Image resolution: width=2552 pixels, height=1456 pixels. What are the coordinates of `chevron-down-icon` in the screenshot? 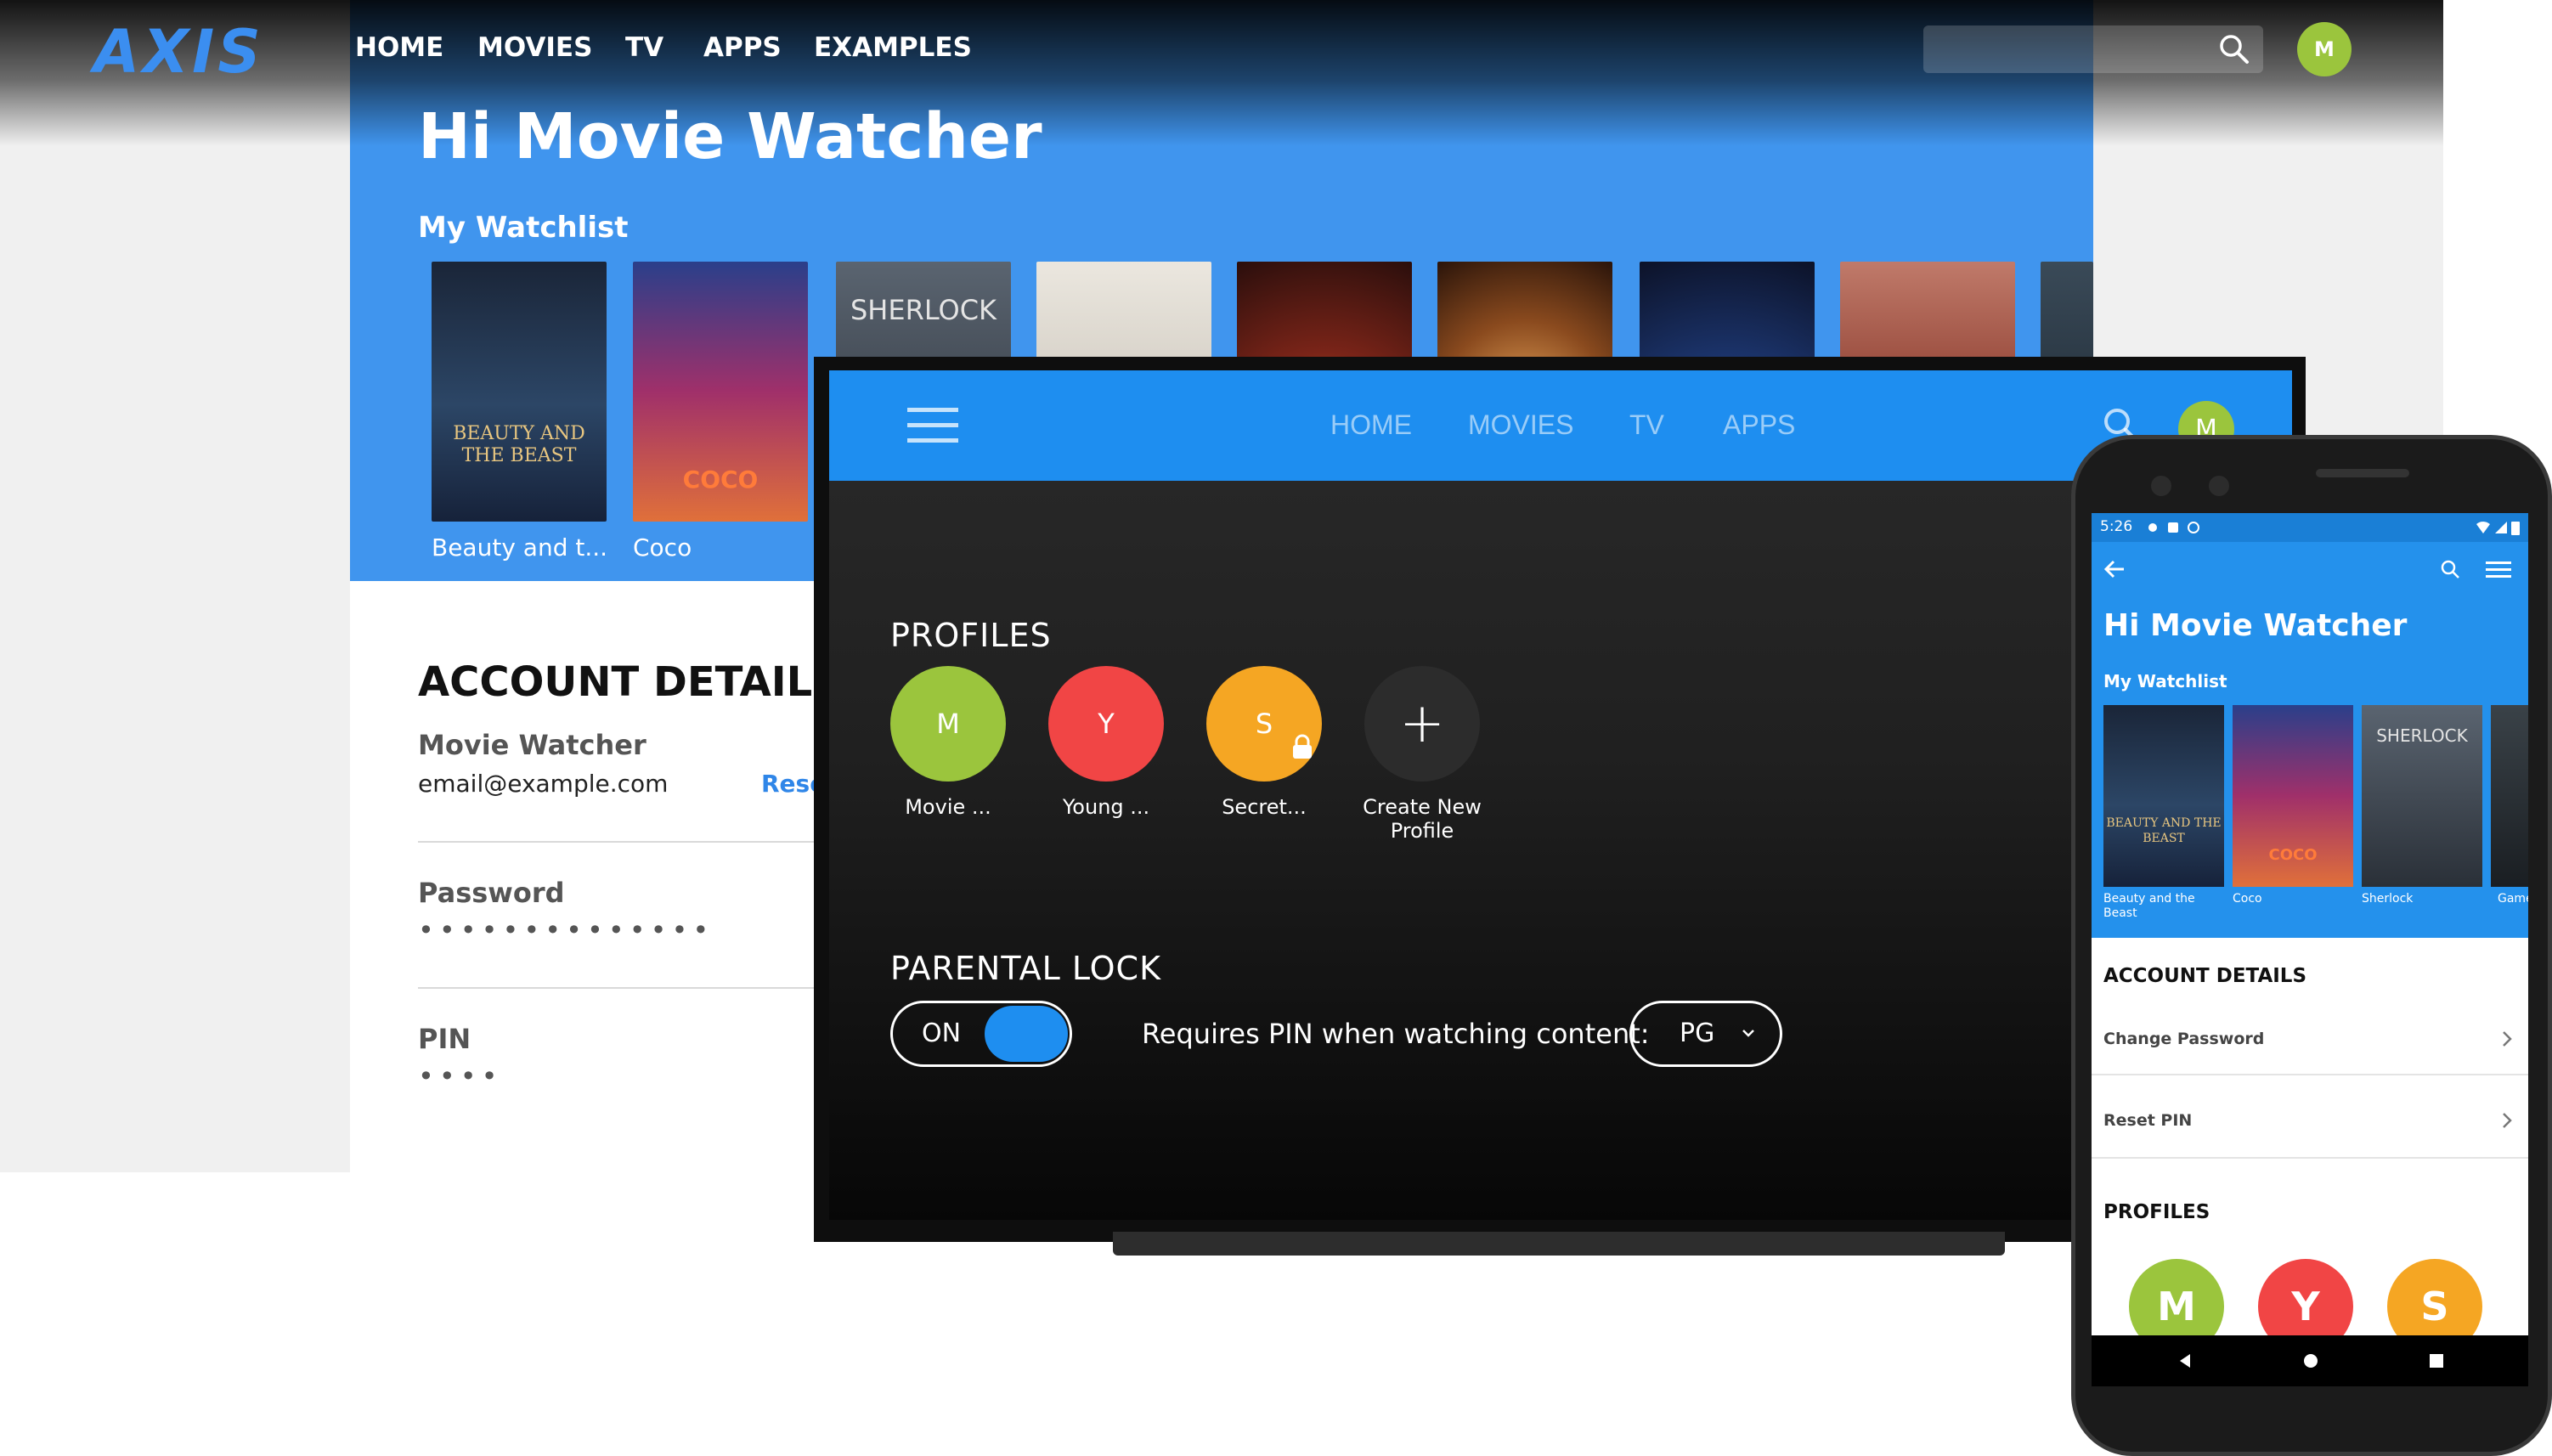 It's located at (1748, 1034).